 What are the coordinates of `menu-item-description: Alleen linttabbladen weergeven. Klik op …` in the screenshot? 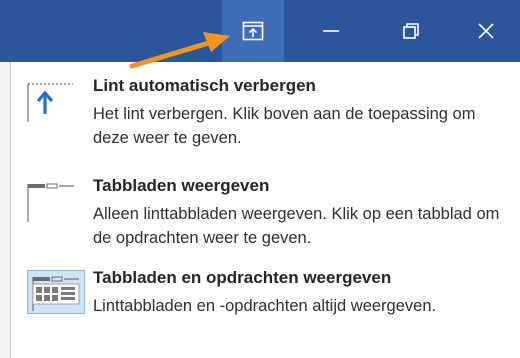 It's located at (296, 226).